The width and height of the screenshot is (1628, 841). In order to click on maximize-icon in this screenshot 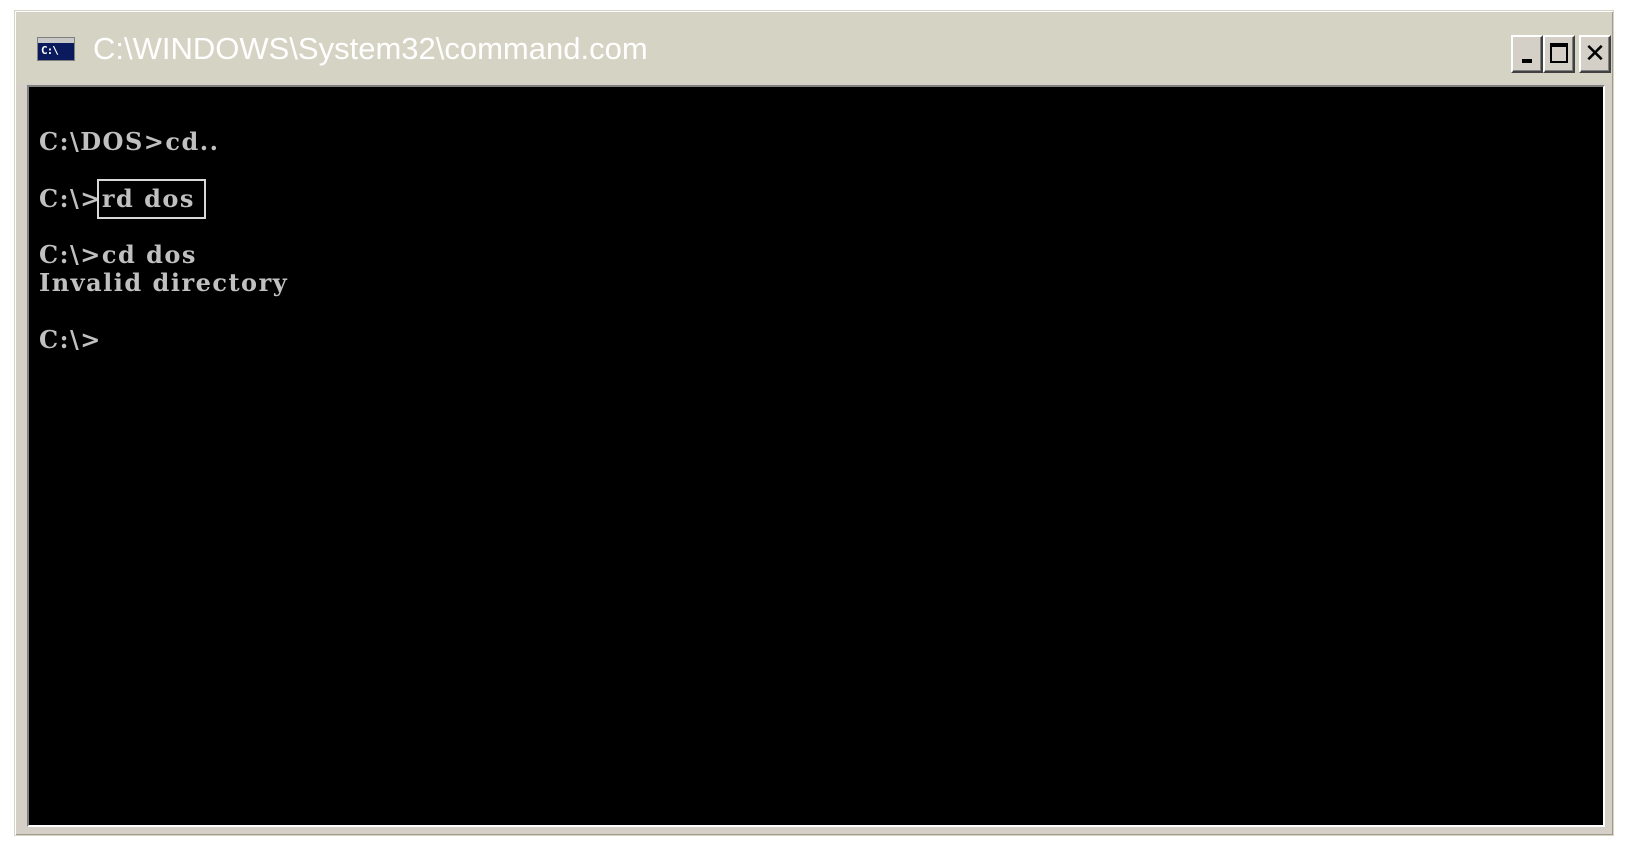, I will do `click(1559, 53)`.